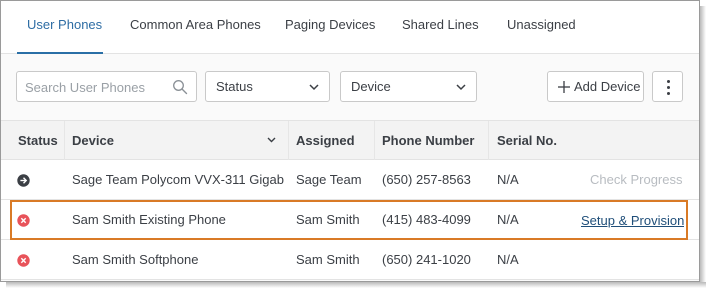  I want to click on tab-paging-devices: Paging Devices, so click(330, 27).